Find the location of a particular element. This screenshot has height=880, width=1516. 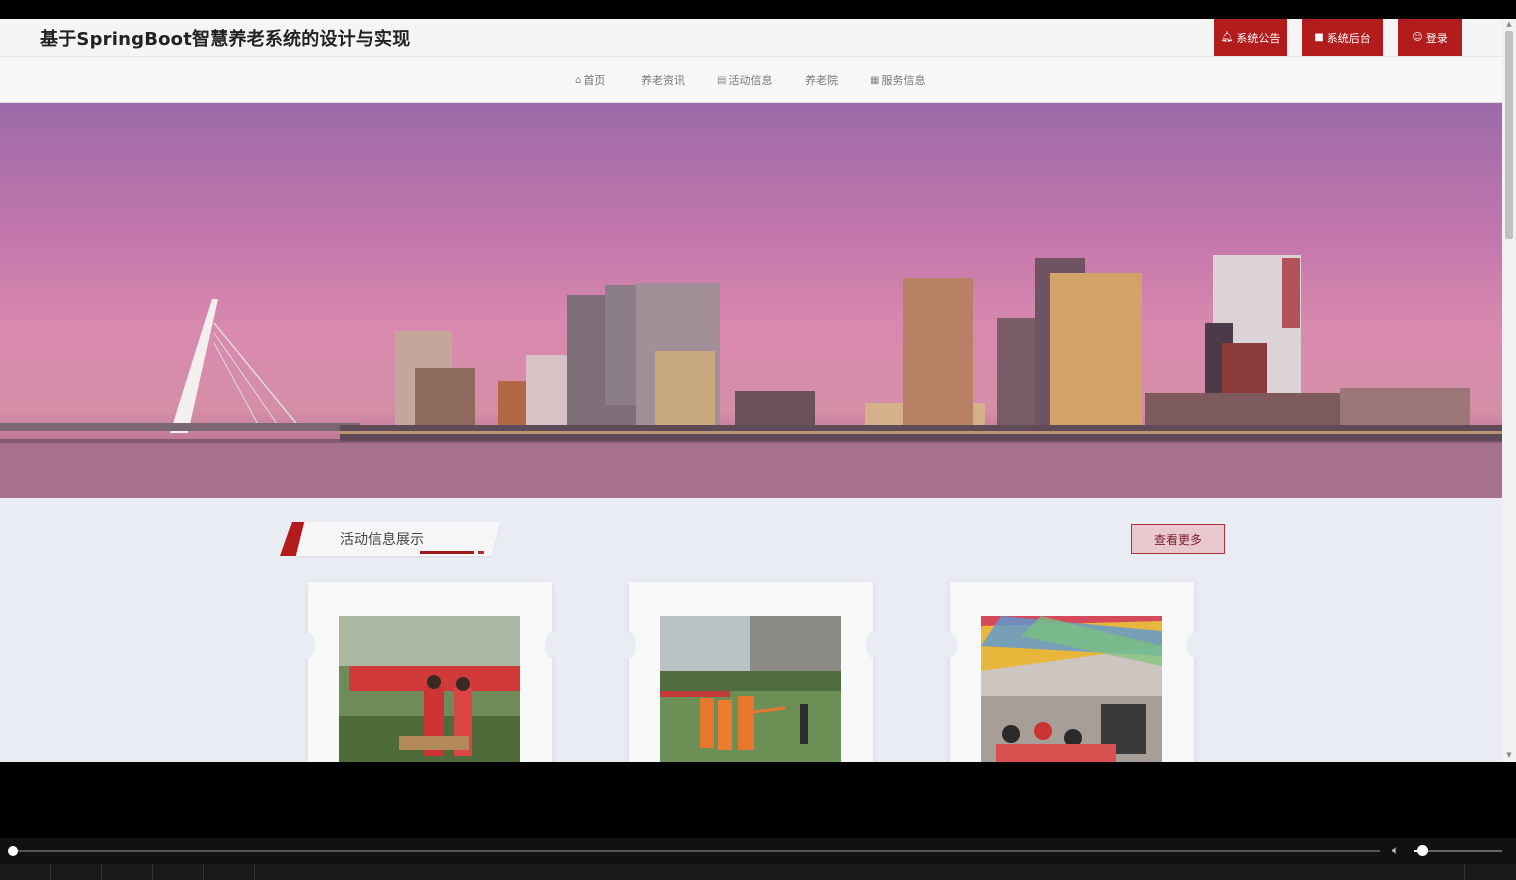

volume-handle is located at coordinates (1422, 850).